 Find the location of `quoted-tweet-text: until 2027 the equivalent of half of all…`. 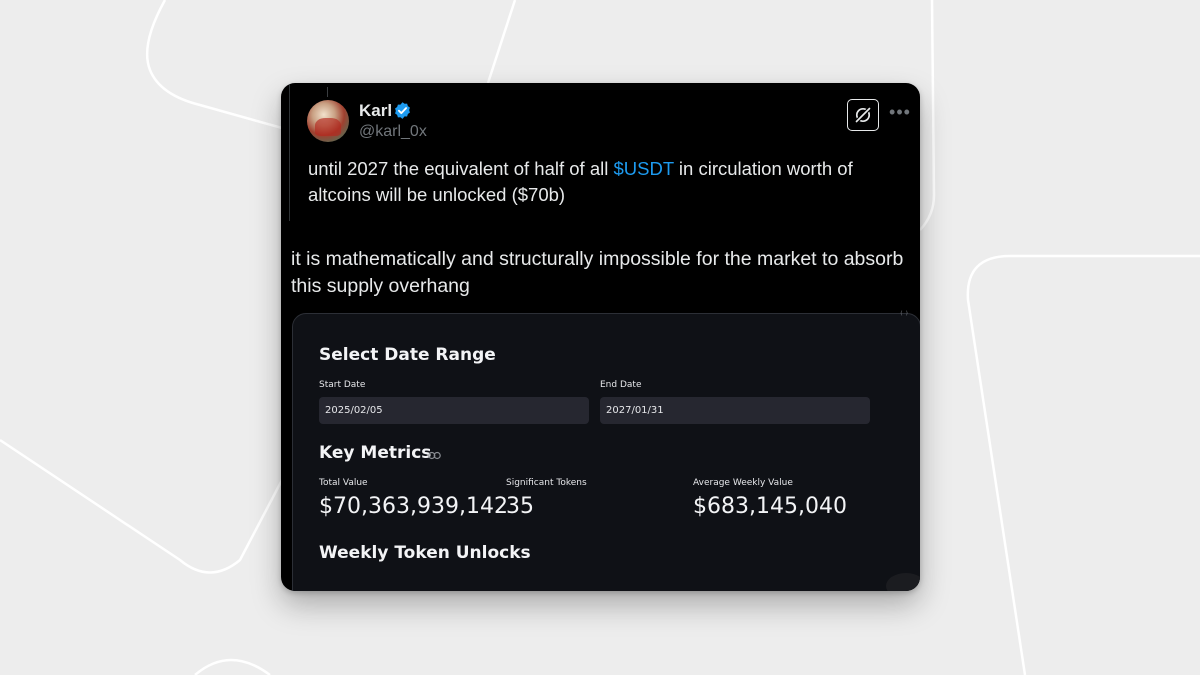

quoted-tweet-text: until 2027 the equivalent of half of all… is located at coordinates (580, 181).